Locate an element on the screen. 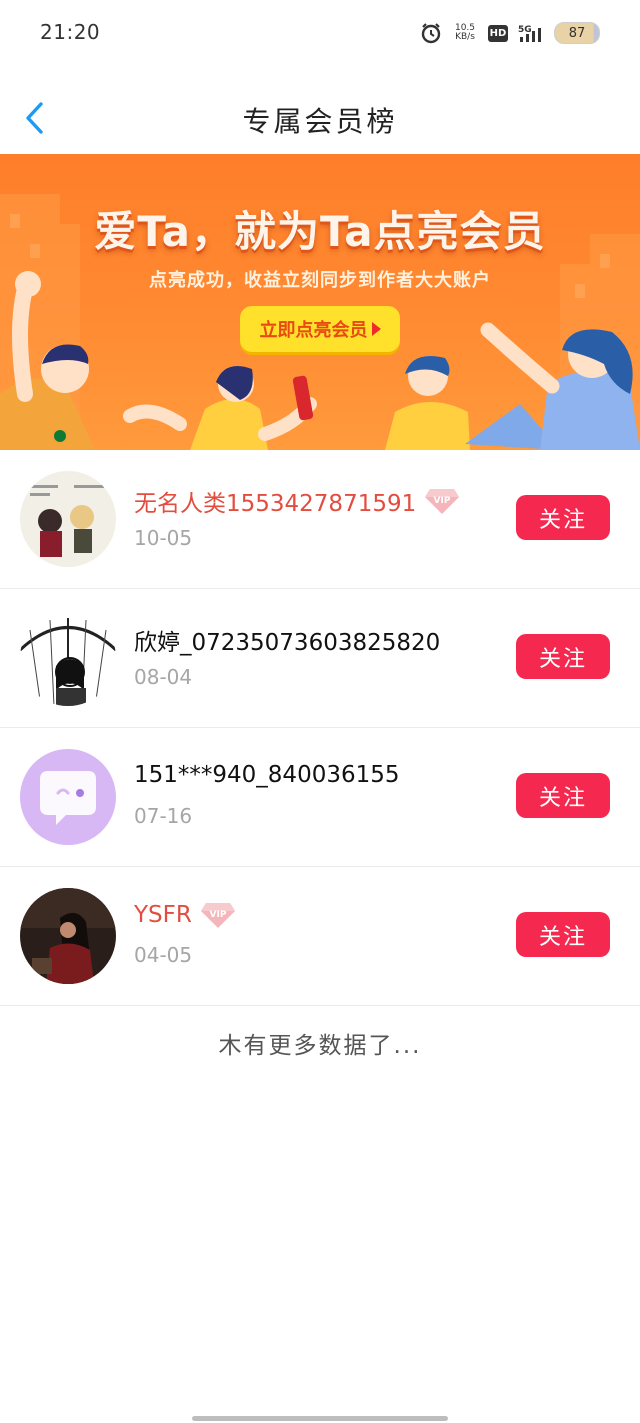 Image resolution: width=640 pixels, height=1423 pixels. default-avatar-chat-icon is located at coordinates (68, 797).